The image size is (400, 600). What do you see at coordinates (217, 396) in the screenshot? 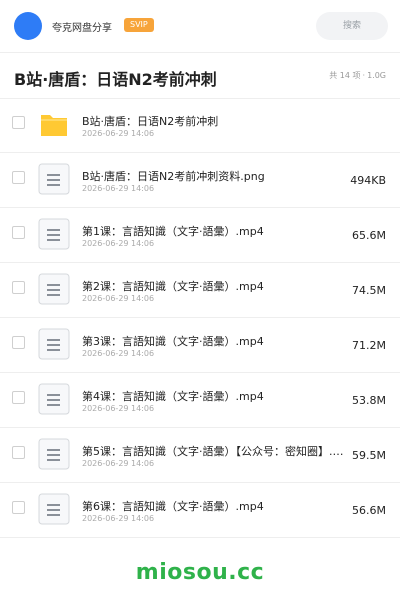
I see `file-name: 第4课：言語知識（文字·語彙）.mp4` at bounding box center [217, 396].